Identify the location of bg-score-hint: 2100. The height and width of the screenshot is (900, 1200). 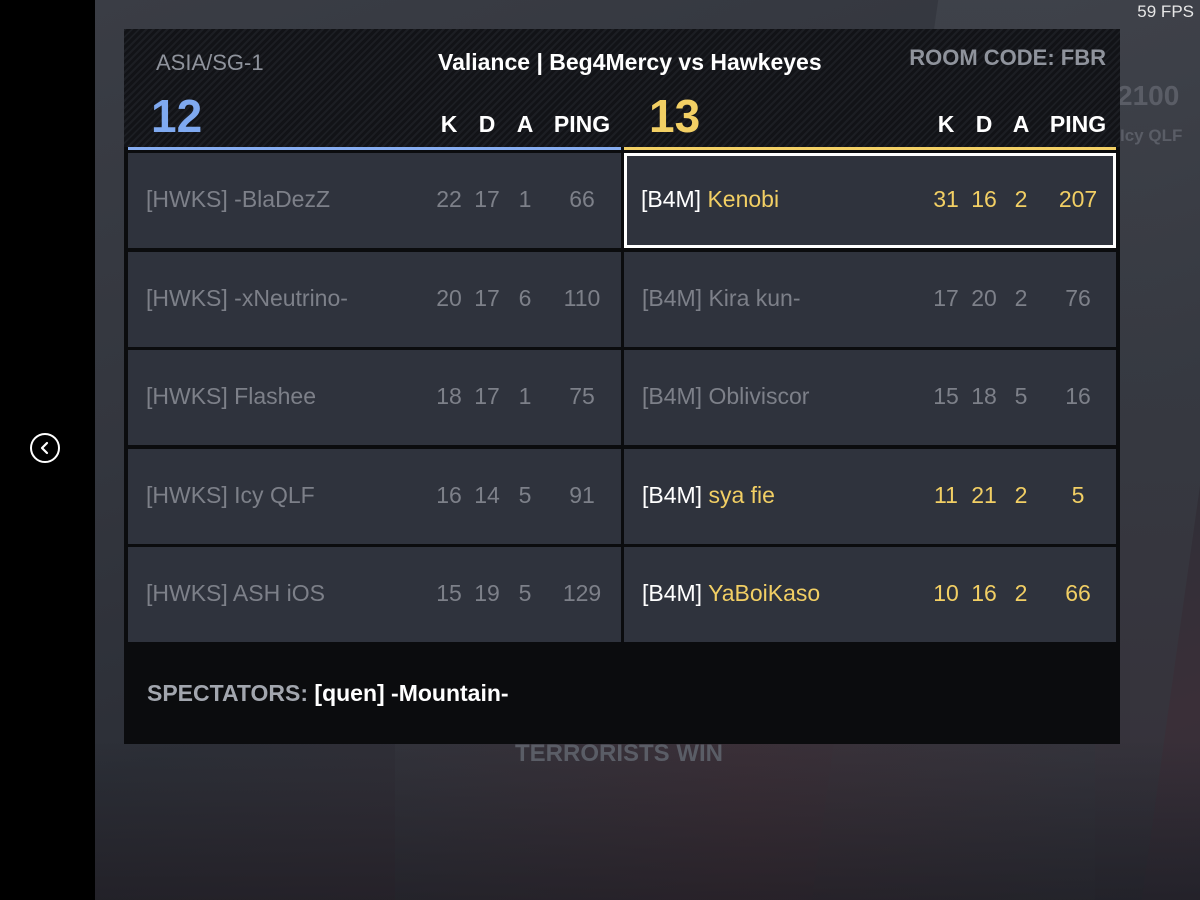
(1148, 95).